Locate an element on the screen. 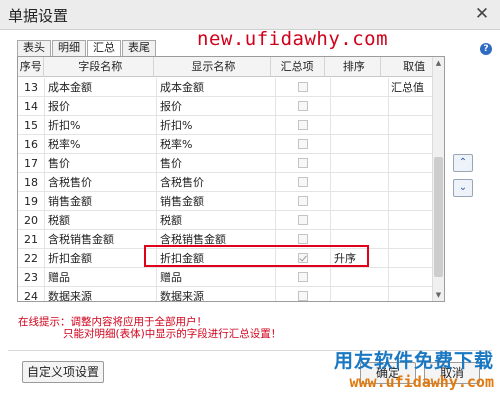 The image size is (500, 401). cell-value: 汇总值 is located at coordinates (411, 87).